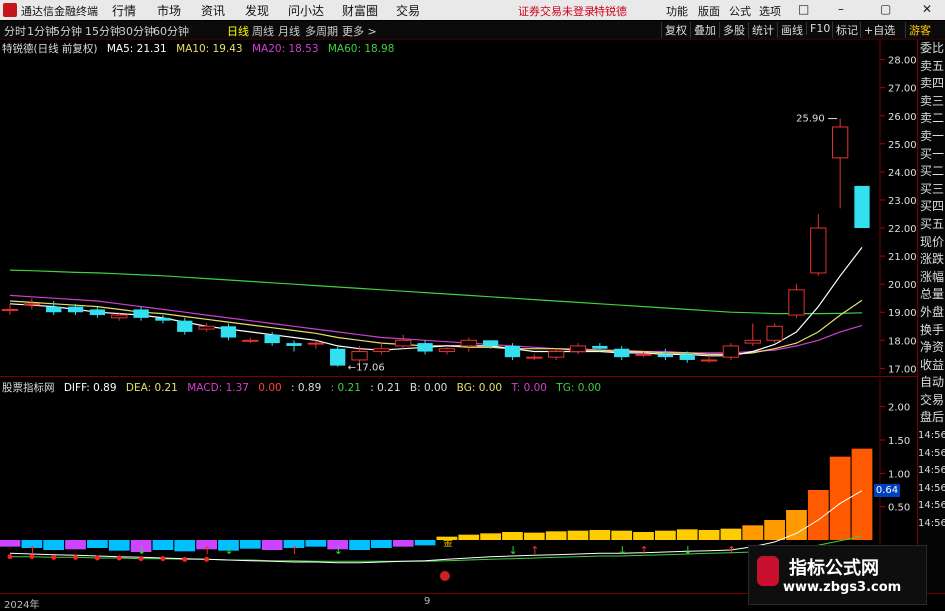  I want to click on restore-icon: □, so click(803, 9).